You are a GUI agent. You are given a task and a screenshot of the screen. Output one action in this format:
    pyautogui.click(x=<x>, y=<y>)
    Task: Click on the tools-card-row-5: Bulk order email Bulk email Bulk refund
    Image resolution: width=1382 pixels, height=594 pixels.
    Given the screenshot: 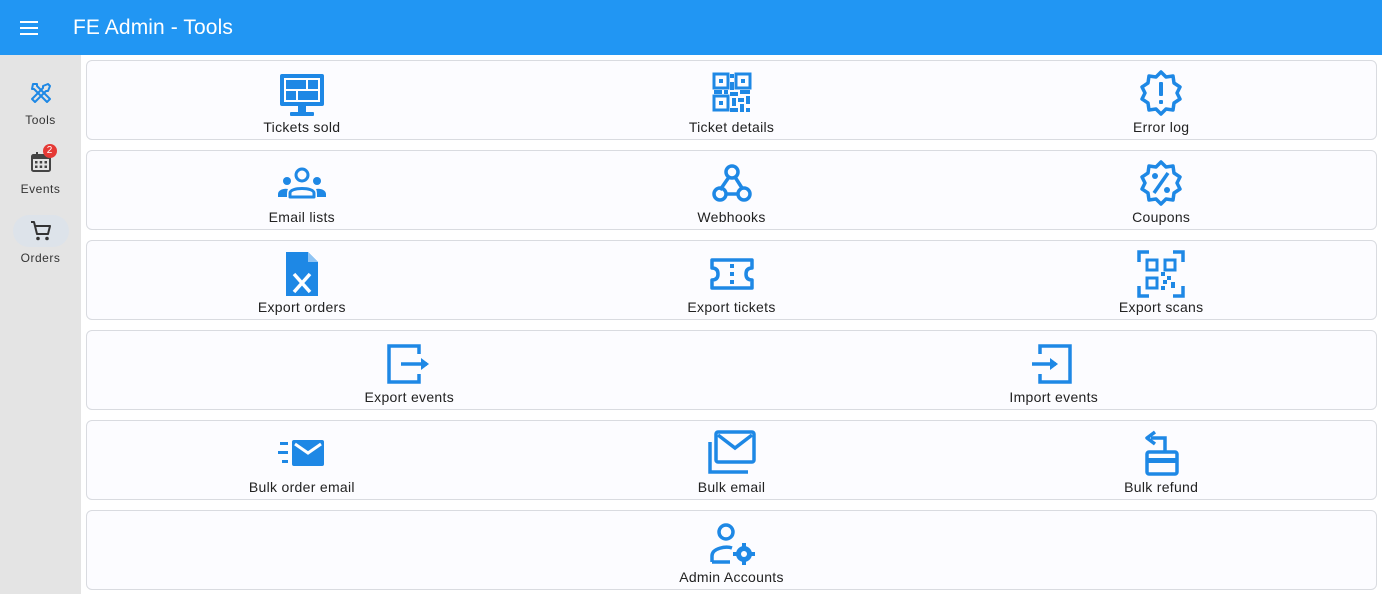 What is the action you would take?
    pyautogui.click(x=731, y=460)
    